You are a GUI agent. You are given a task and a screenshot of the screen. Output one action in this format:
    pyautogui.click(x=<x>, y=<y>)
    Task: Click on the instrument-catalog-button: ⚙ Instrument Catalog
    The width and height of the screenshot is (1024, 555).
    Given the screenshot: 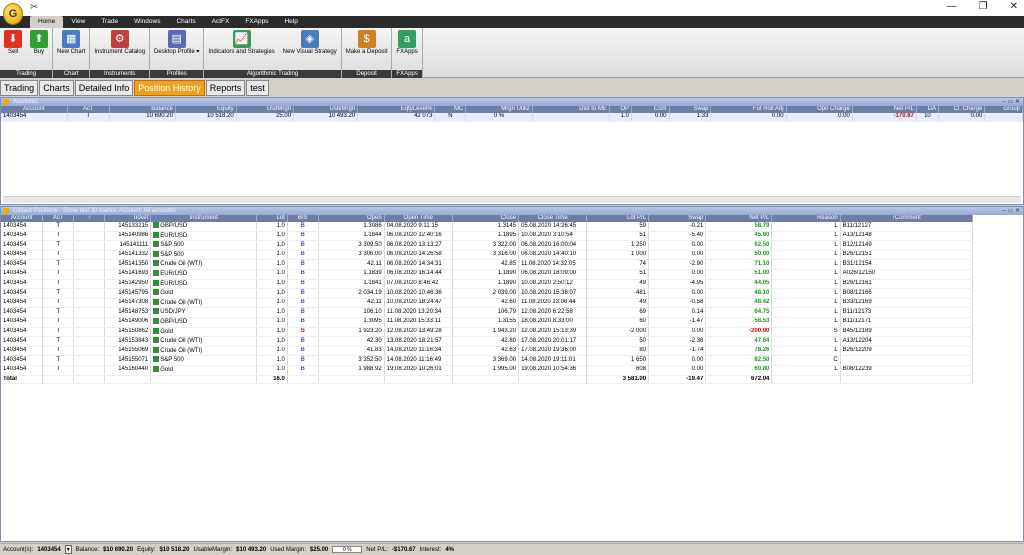 What is the action you would take?
    pyautogui.click(x=119, y=50)
    